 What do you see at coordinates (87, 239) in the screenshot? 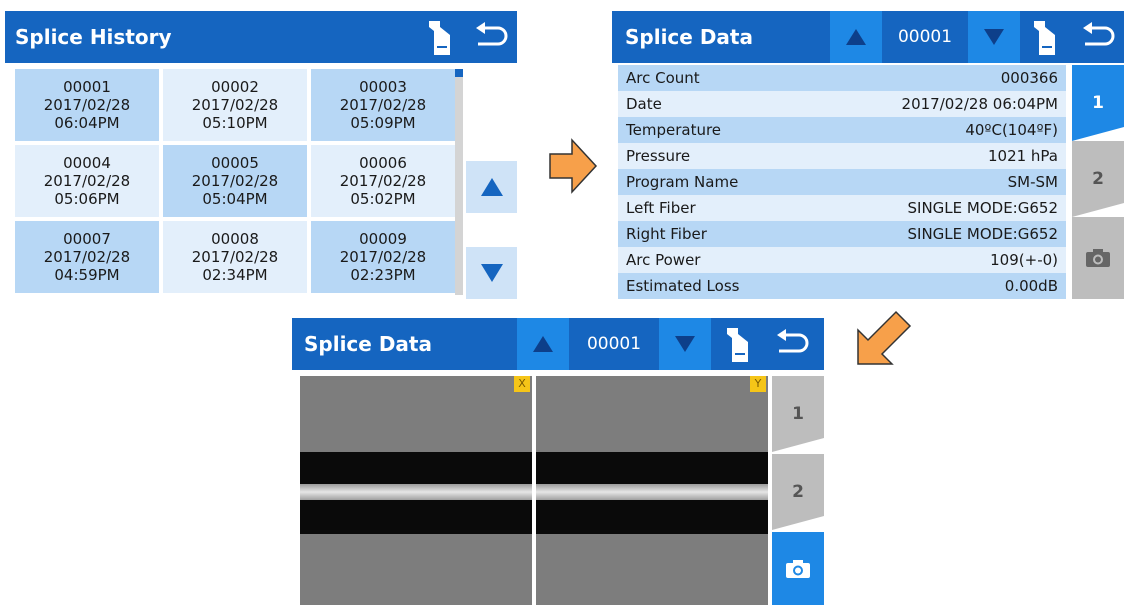
I see `record-id: 00007` at bounding box center [87, 239].